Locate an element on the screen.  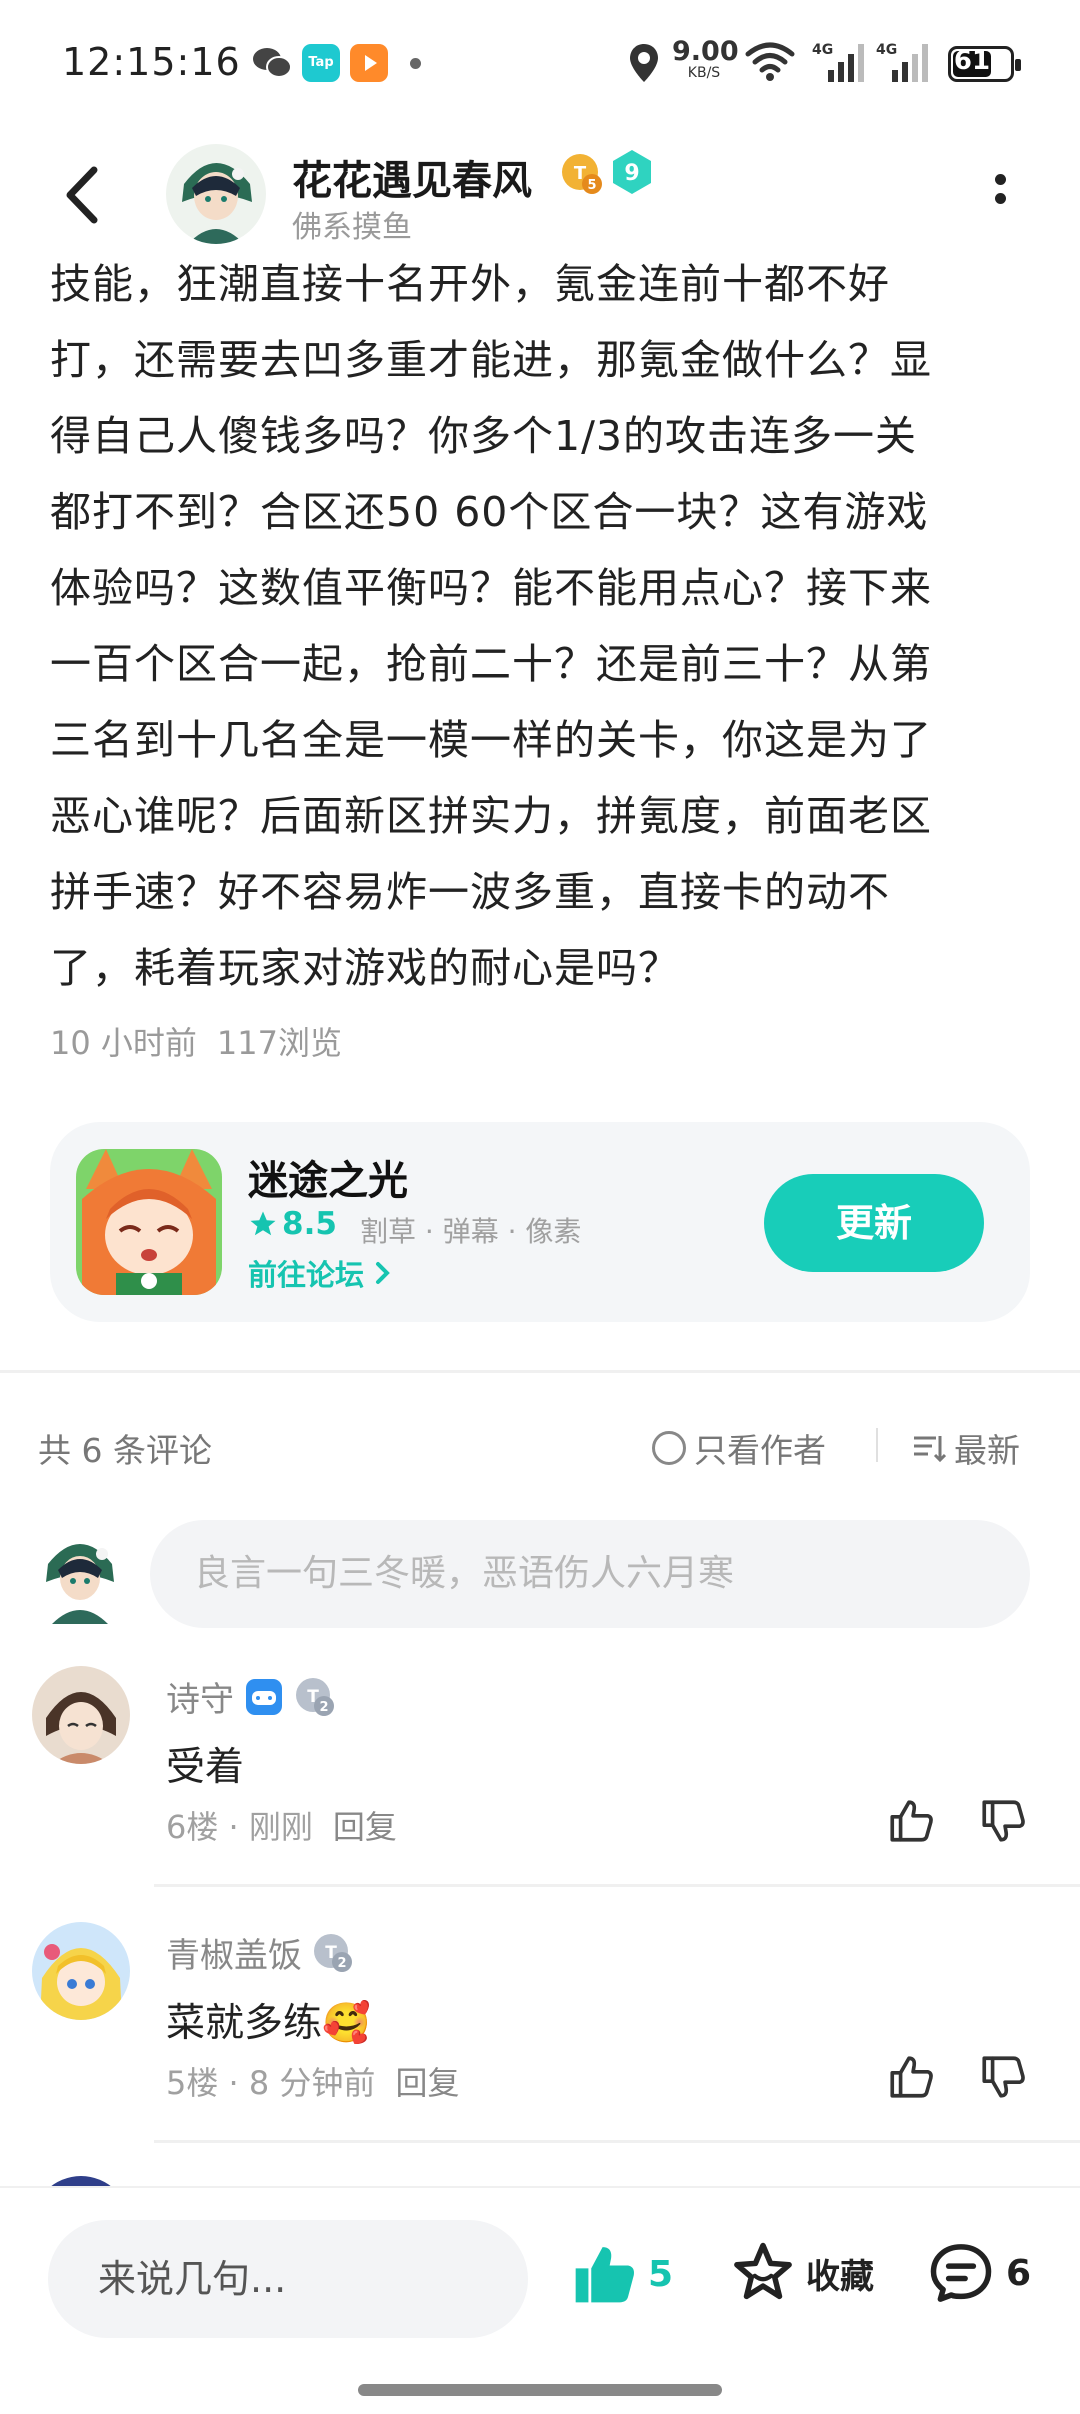
game-title: 迷途之光 is located at coordinates (328, 1177).